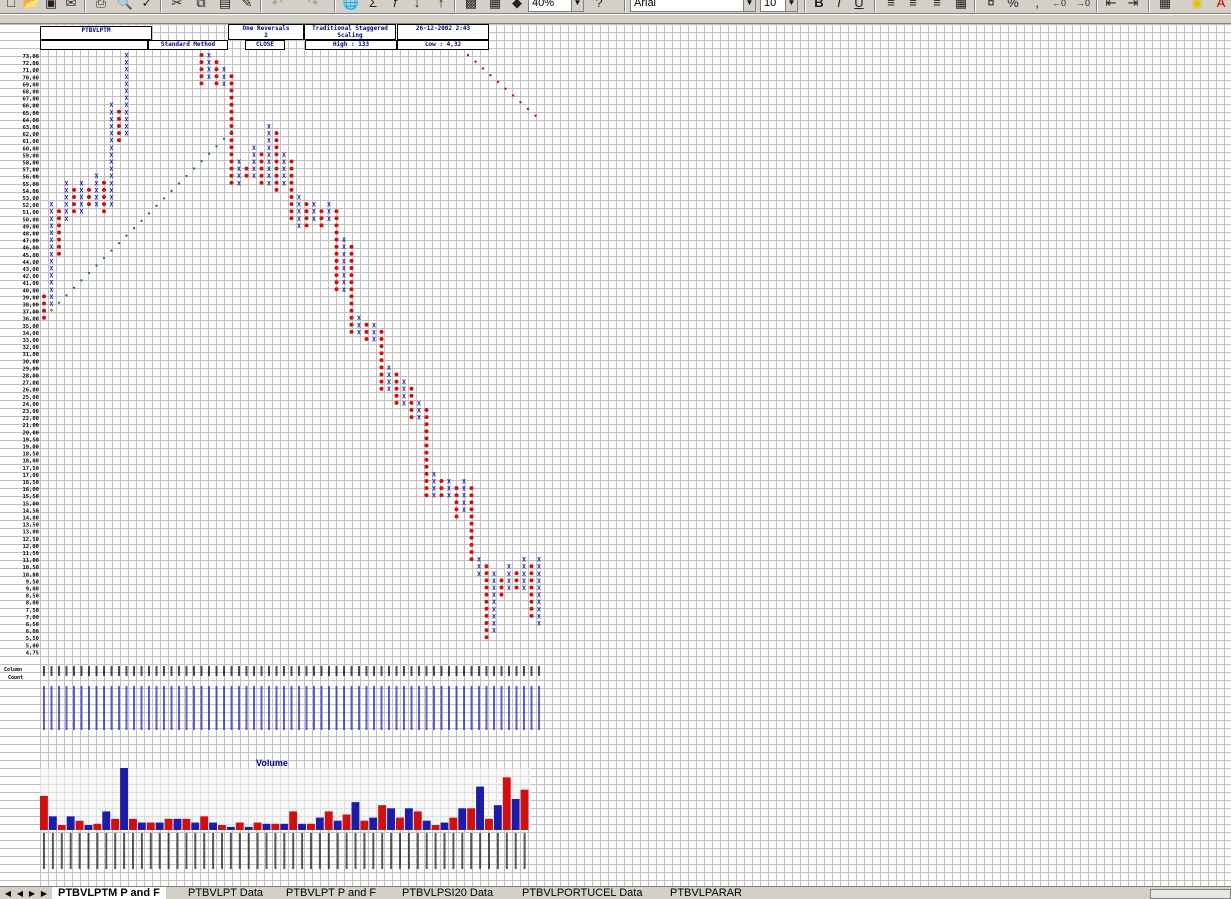 The width and height of the screenshot is (1231, 899). Describe the element at coordinates (127, 95) in the screenshot. I see `x-column: XXXXXXXXXXXX` at that location.